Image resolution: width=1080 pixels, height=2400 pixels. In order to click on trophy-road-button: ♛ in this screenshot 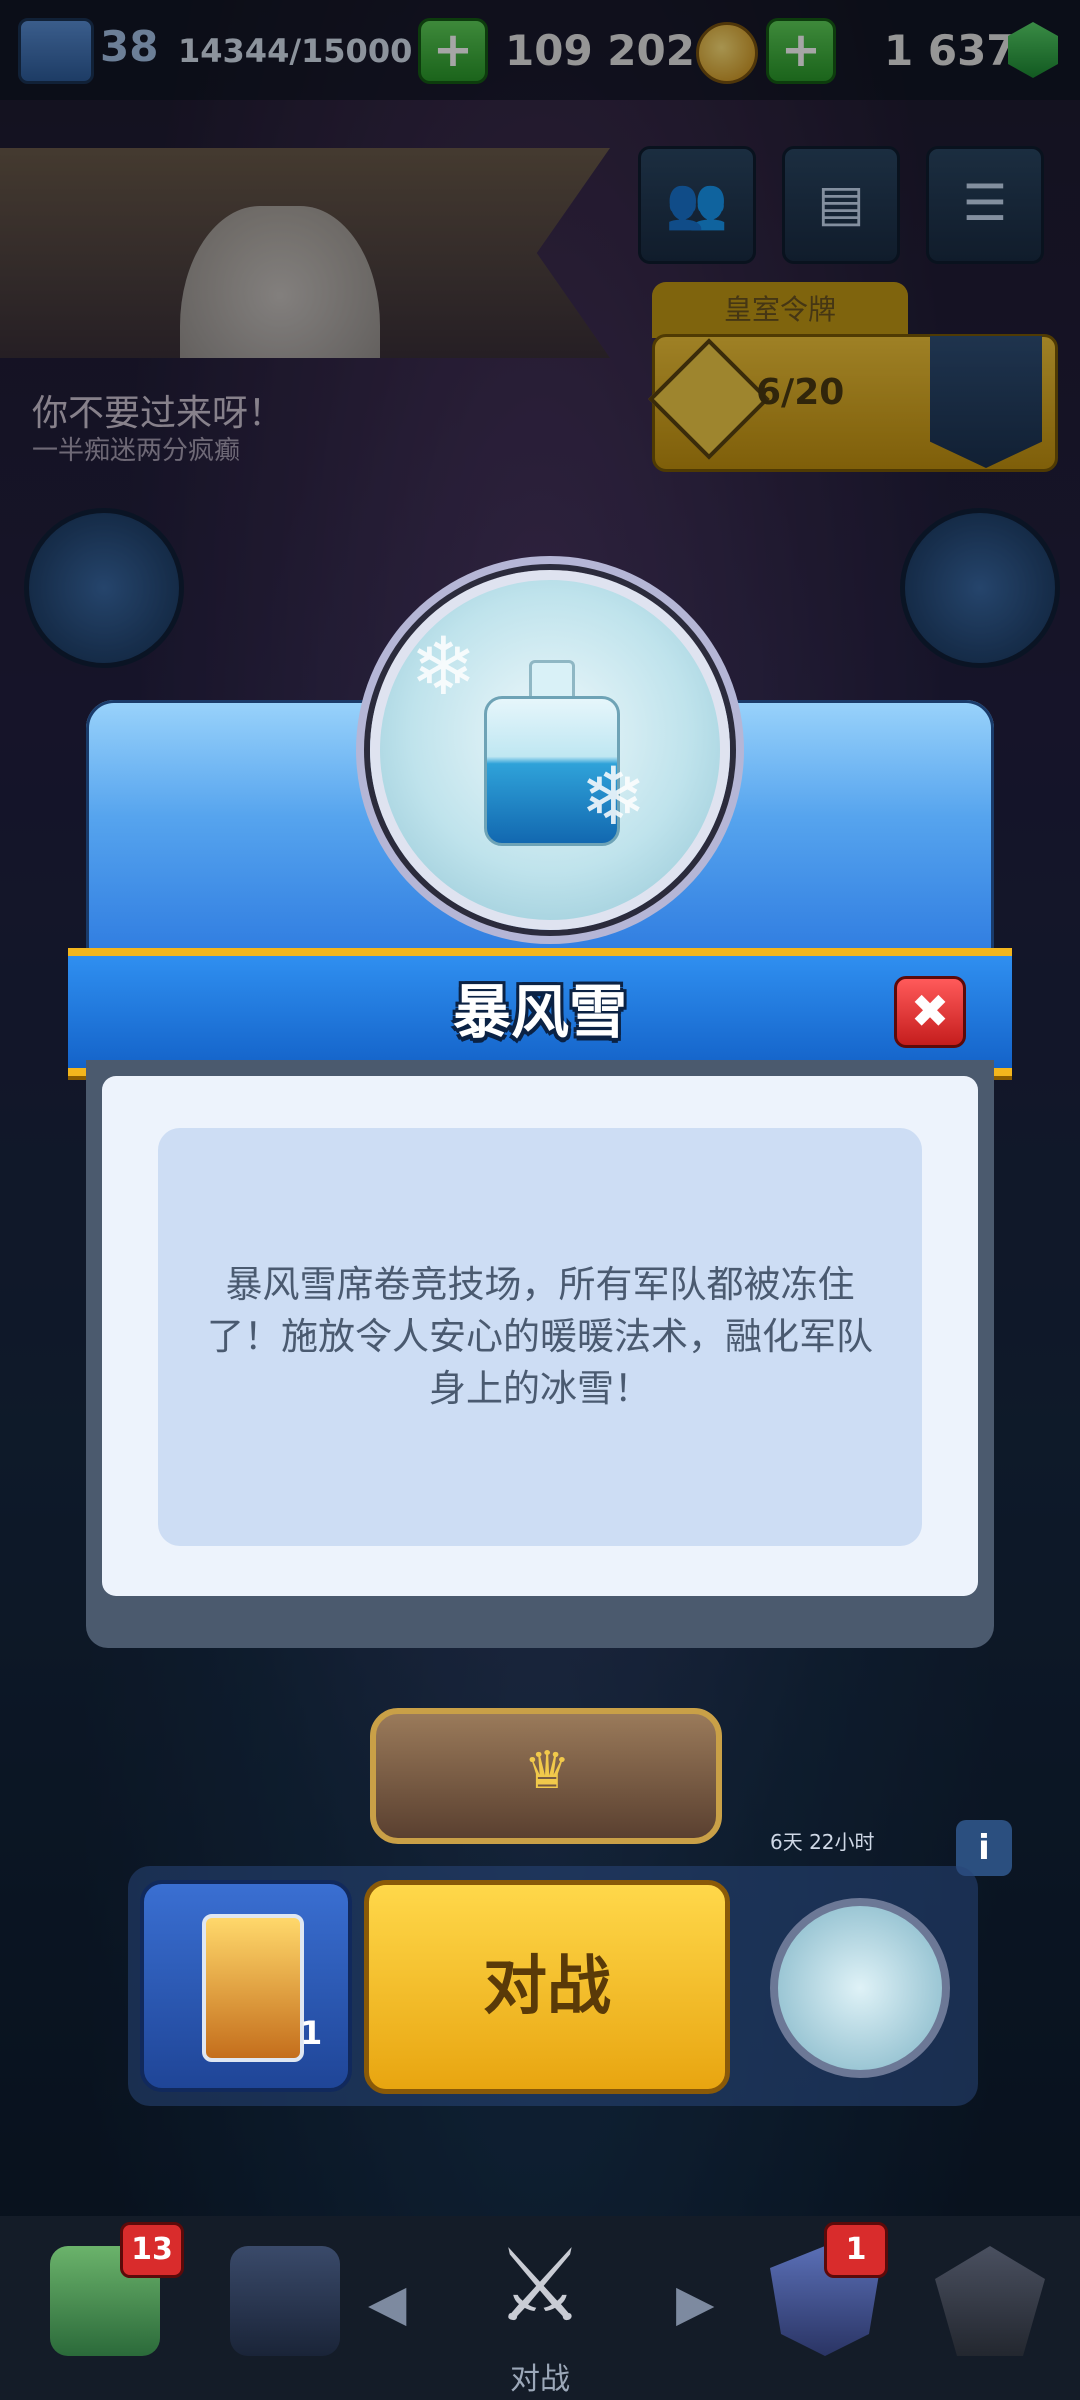, I will do `click(546, 1776)`.